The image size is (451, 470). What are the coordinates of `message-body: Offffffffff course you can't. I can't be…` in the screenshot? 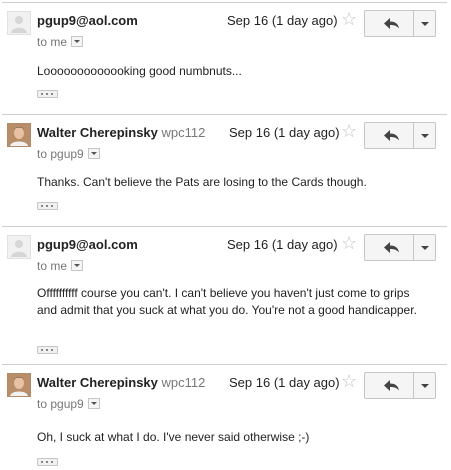 It's located at (227, 301).